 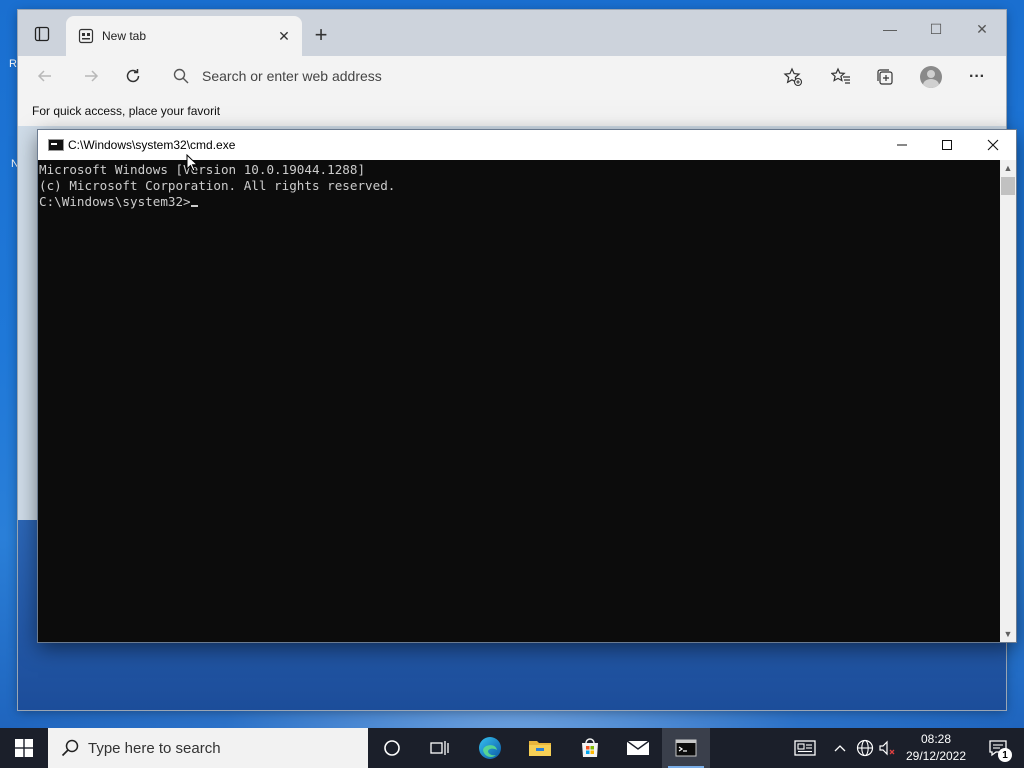 I want to click on edge-taskbar-button, so click(x=490, y=748).